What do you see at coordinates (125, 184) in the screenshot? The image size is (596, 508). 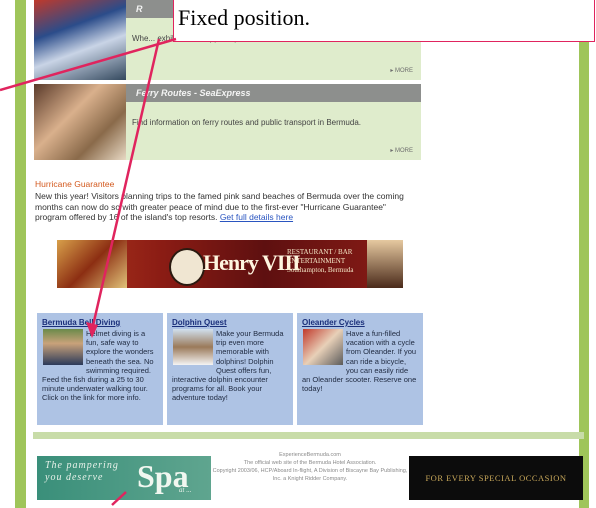 I see `arrow-line-down` at bounding box center [125, 184].